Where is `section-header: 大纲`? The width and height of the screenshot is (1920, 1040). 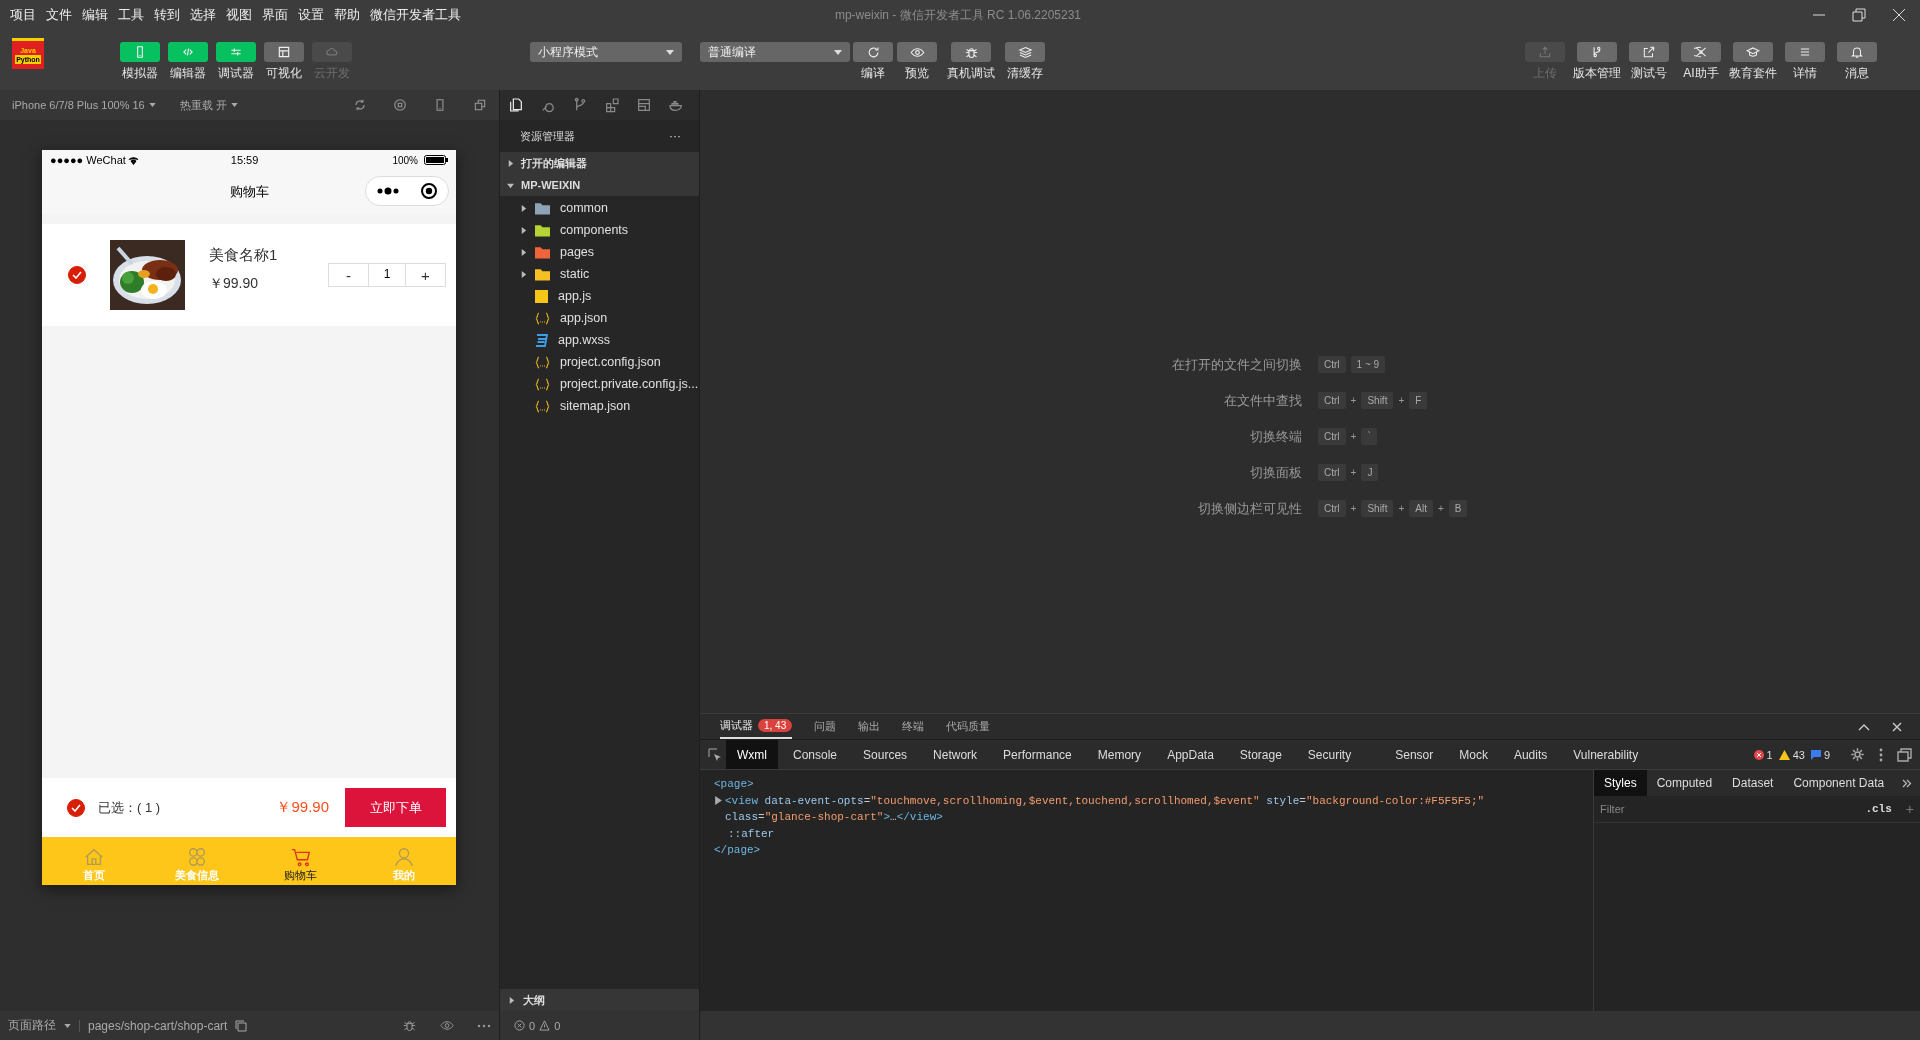
section-header: 大纲 is located at coordinates (599, 1000).